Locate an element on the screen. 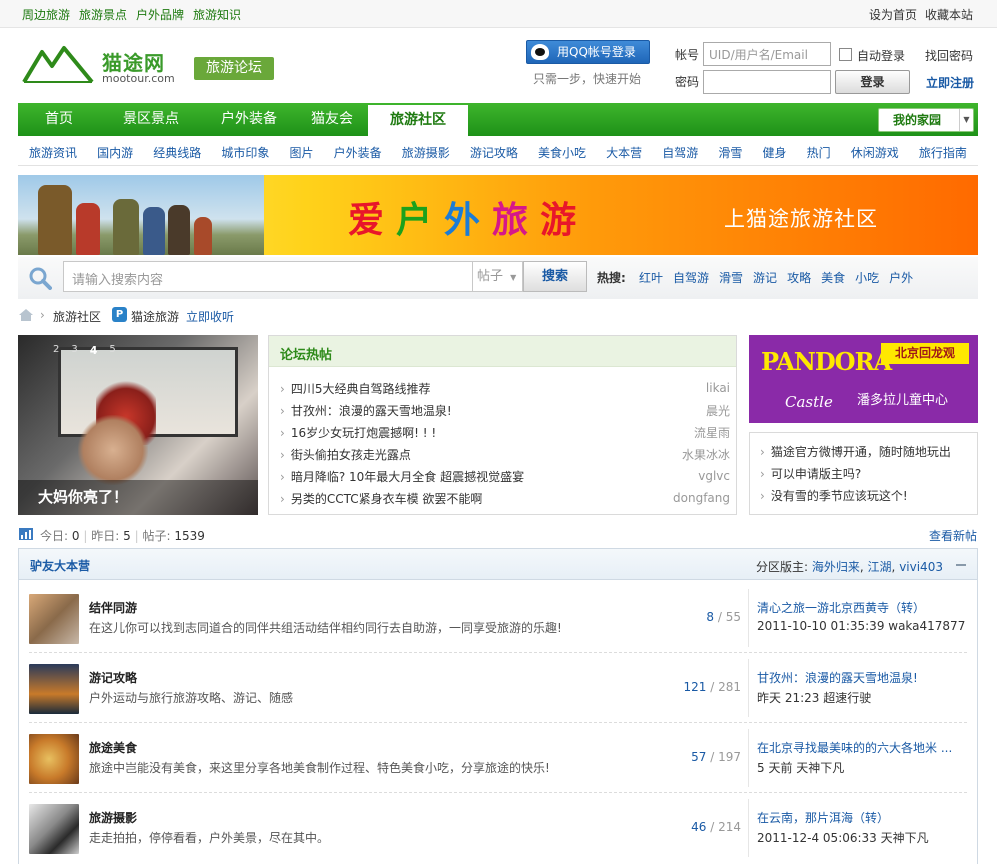  breadcrumb-section: 旅游社区 is located at coordinates (77, 316).